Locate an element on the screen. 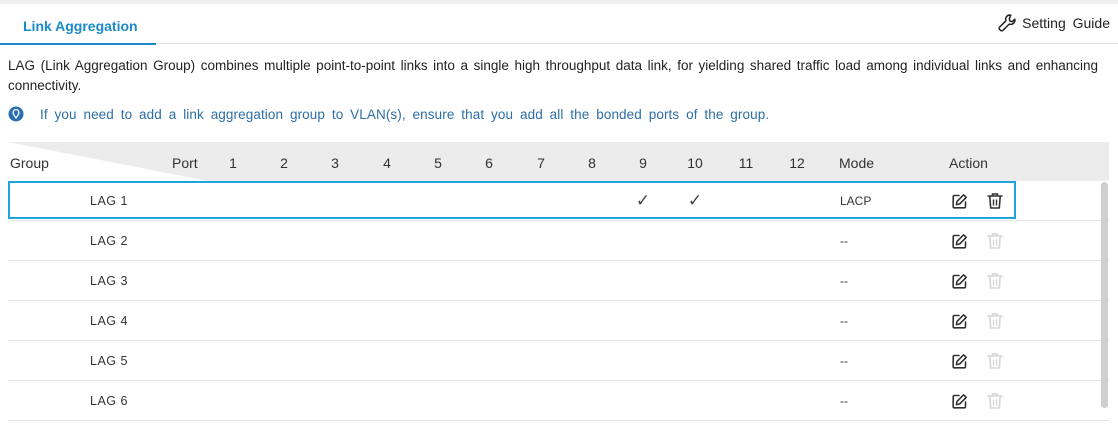  header-port-11: 11 is located at coordinates (746, 163).